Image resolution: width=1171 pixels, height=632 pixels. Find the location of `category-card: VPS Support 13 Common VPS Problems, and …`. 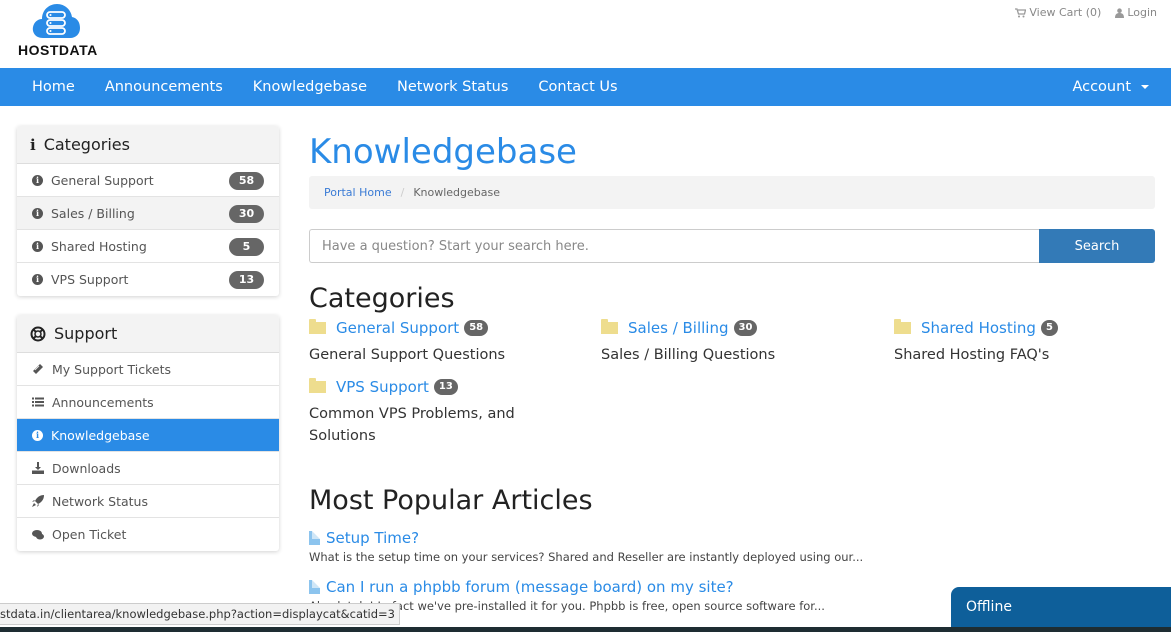

category-card: VPS Support 13 Common VPS Problems, and … is located at coordinates (429, 411).